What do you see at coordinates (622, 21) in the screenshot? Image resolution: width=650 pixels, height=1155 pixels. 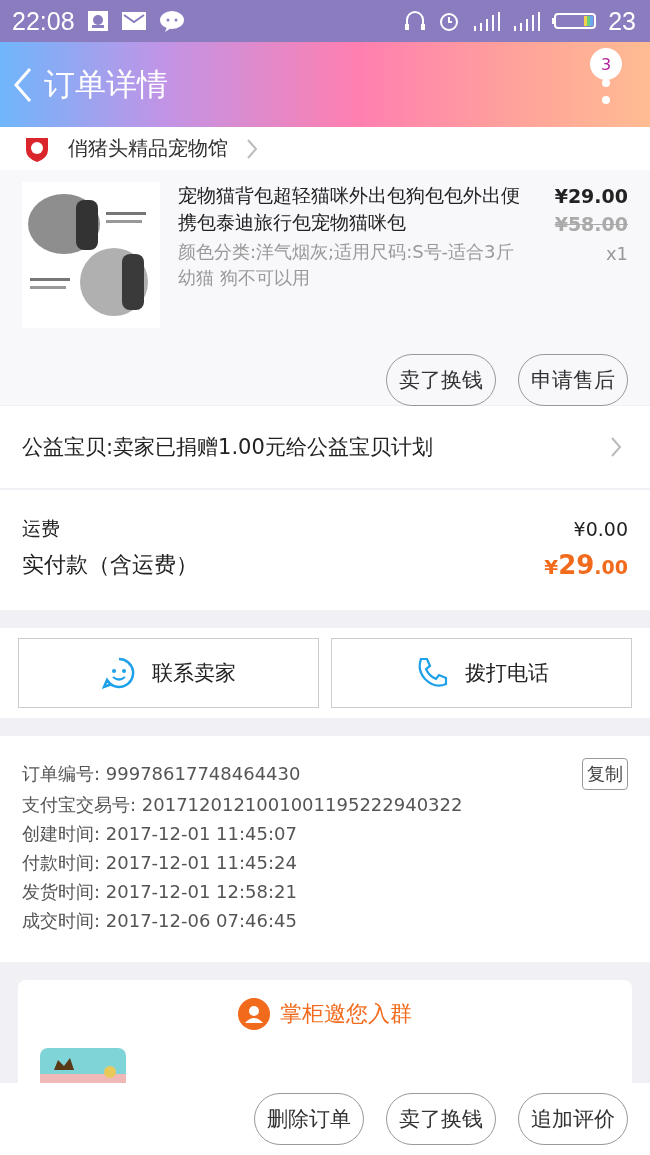 I see `battery-level: 23` at bounding box center [622, 21].